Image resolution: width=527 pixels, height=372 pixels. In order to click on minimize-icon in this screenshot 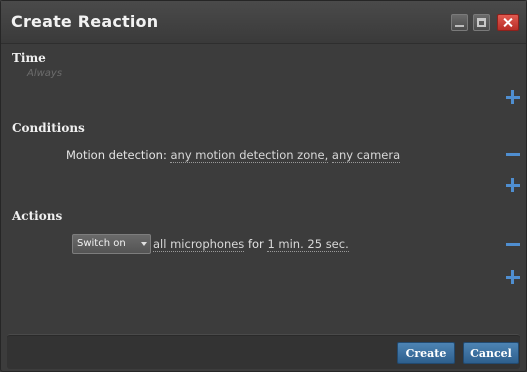, I will do `click(459, 22)`.